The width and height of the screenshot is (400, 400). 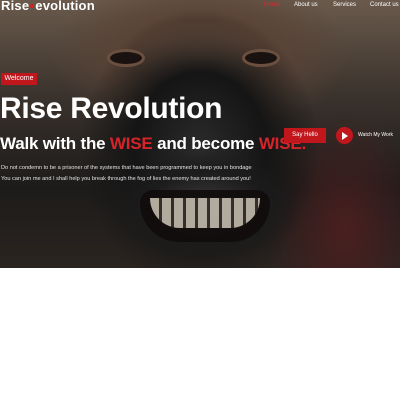 I want to click on watch-my-work-link: Watch My Work, so click(x=375, y=135).